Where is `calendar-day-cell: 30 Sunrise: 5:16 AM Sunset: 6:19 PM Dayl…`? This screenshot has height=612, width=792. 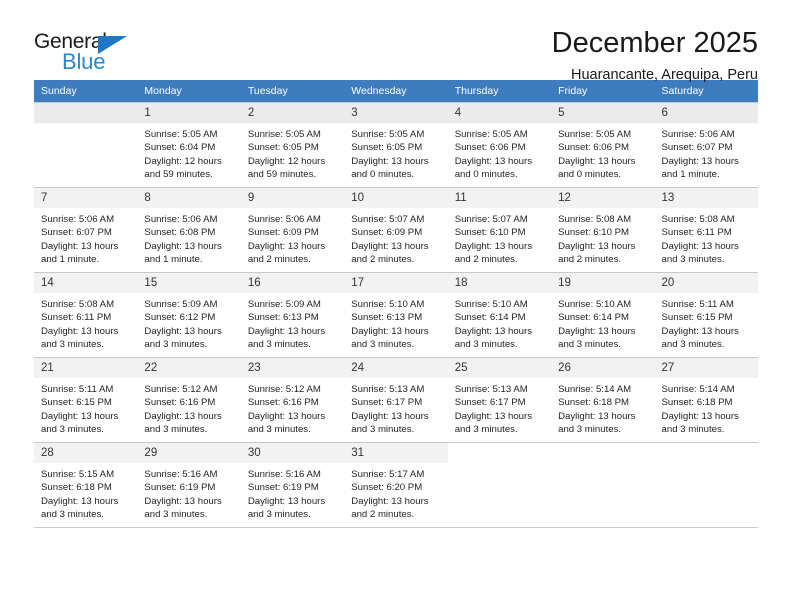 calendar-day-cell: 30 Sunrise: 5:16 AM Sunset: 6:19 PM Dayl… is located at coordinates (292, 485).